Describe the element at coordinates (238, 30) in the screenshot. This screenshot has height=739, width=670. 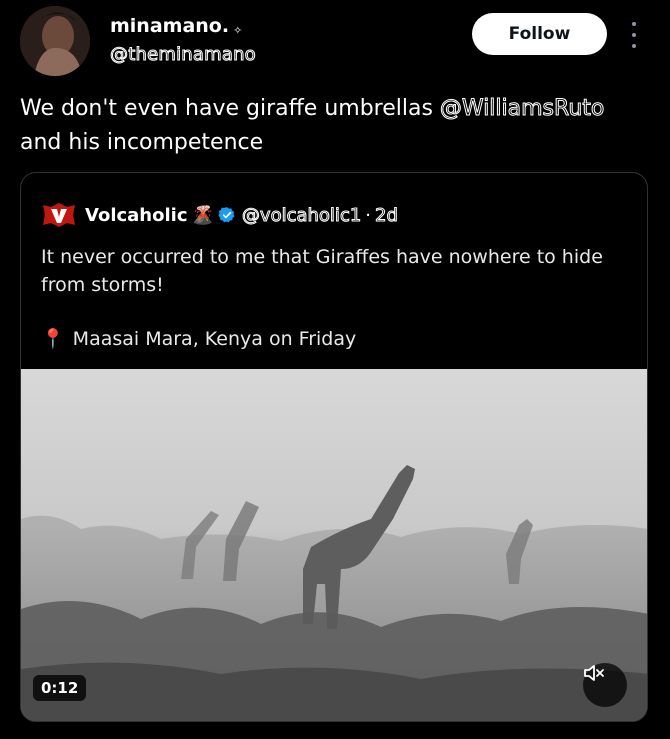
I see `sparkle-icon: ✧` at that location.